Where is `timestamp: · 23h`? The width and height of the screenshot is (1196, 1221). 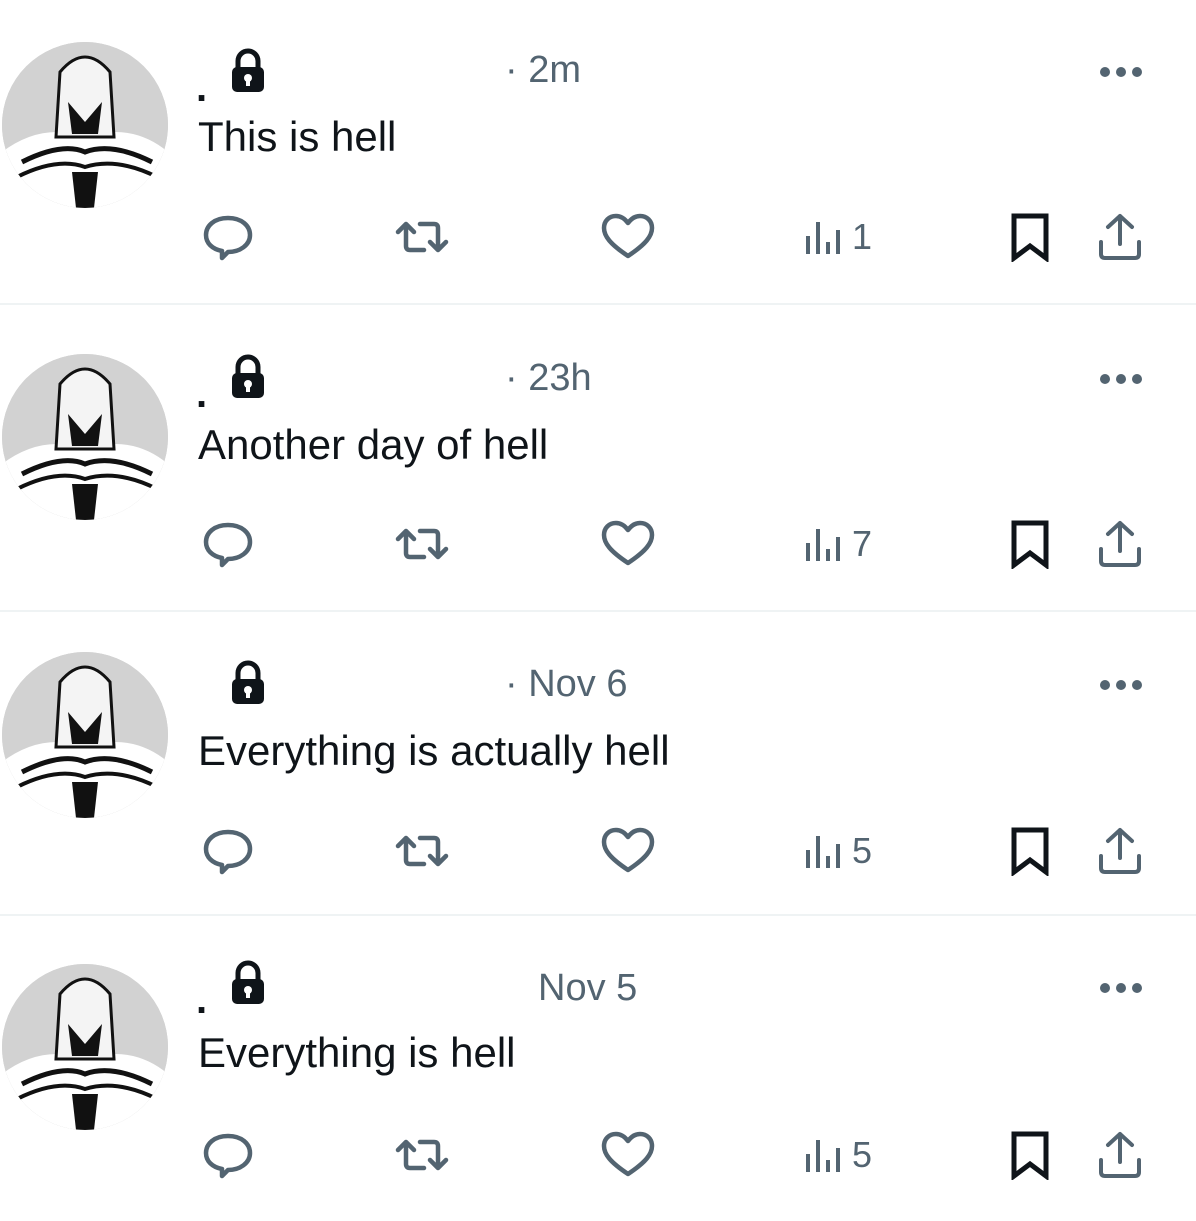 timestamp: · 23h is located at coordinates (548, 378).